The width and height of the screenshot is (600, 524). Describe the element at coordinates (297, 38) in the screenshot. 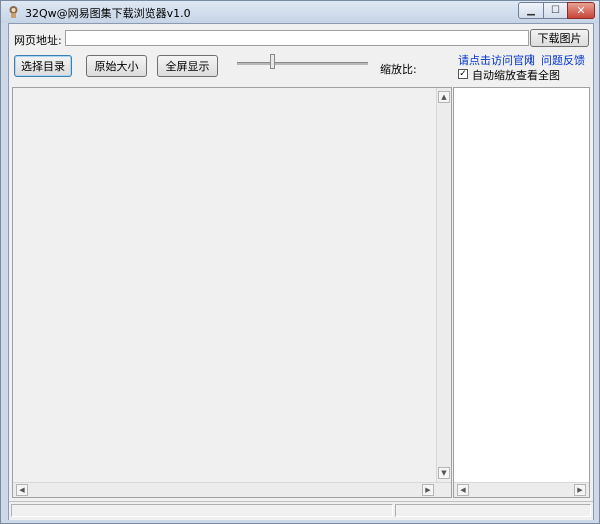

I see `url-input` at that location.